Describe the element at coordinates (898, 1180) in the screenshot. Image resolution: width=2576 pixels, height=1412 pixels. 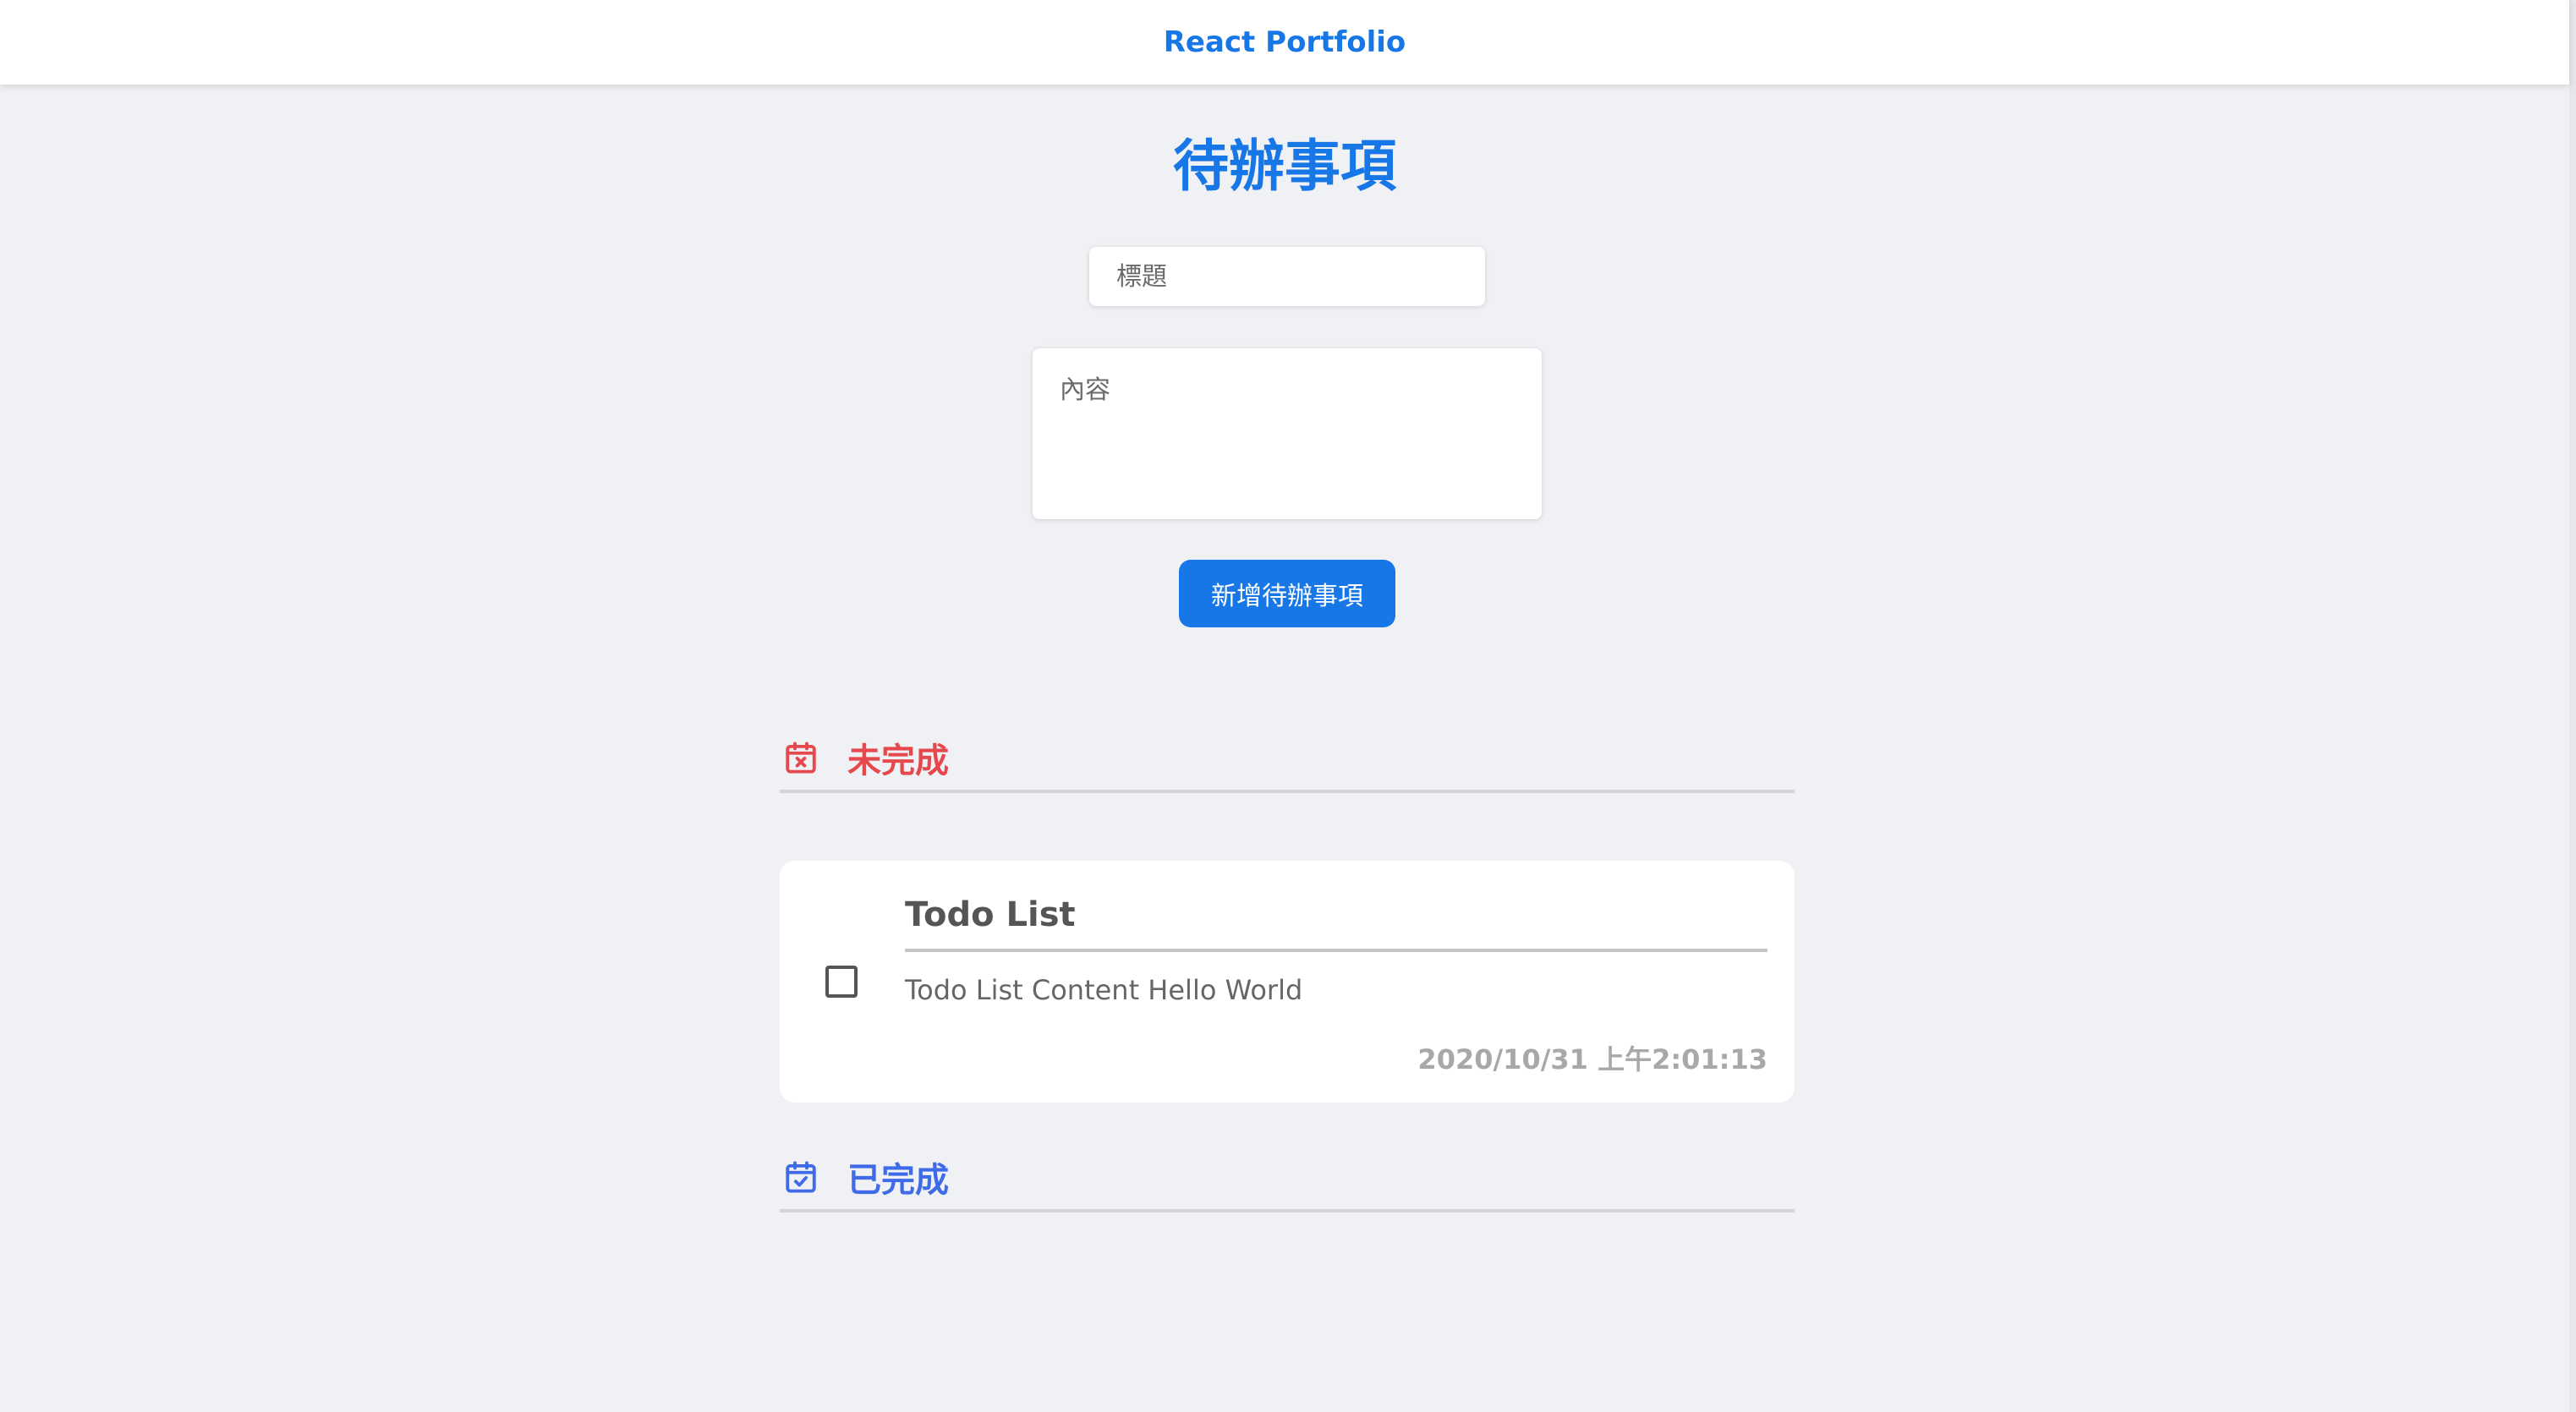
I see `complete-section-label: 已完成` at that location.